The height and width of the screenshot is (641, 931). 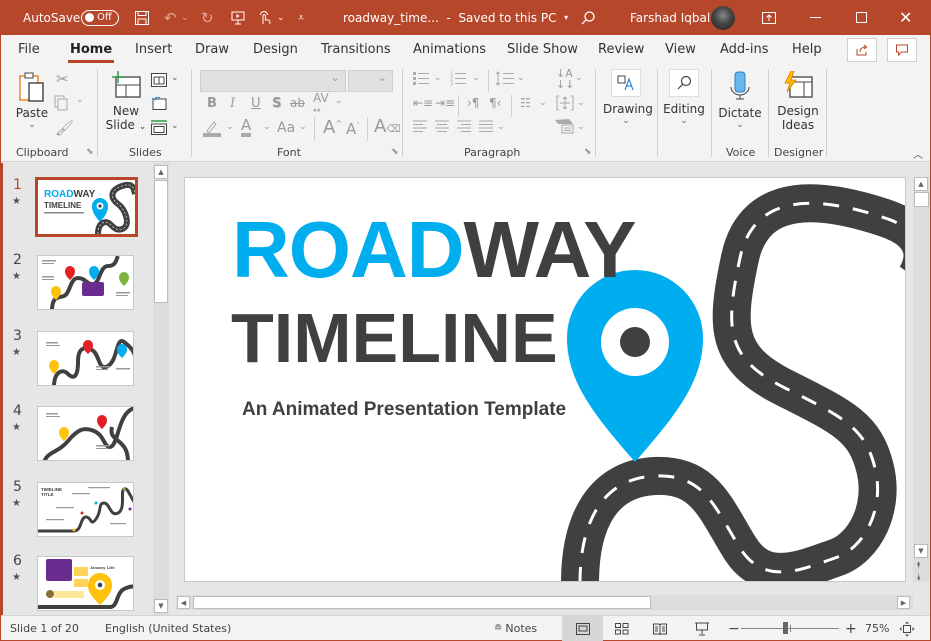 I want to click on italic-icon: I, so click(x=232, y=103).